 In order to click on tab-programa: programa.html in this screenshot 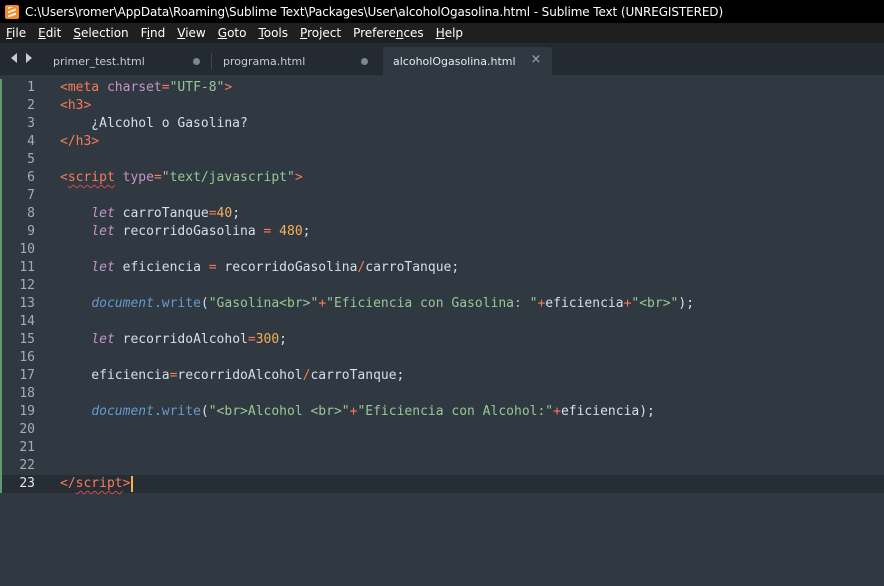, I will do `click(297, 61)`.